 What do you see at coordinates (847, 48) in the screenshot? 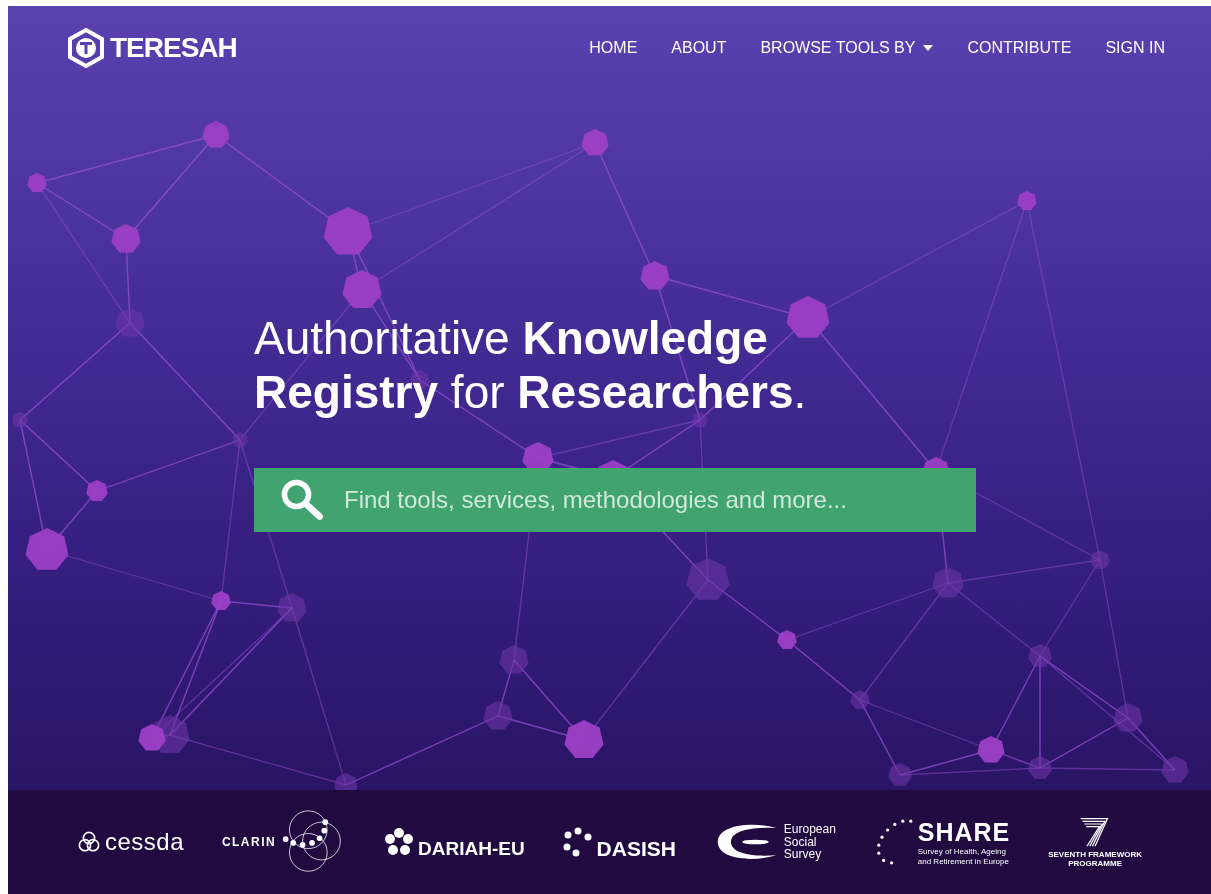
I see `nav-dropdown: BROWSE TOOLS BY` at bounding box center [847, 48].